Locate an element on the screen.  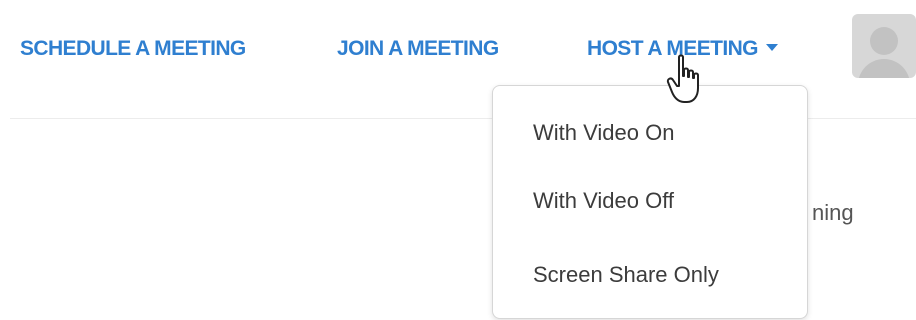
avatar-body is located at coordinates (884, 68).